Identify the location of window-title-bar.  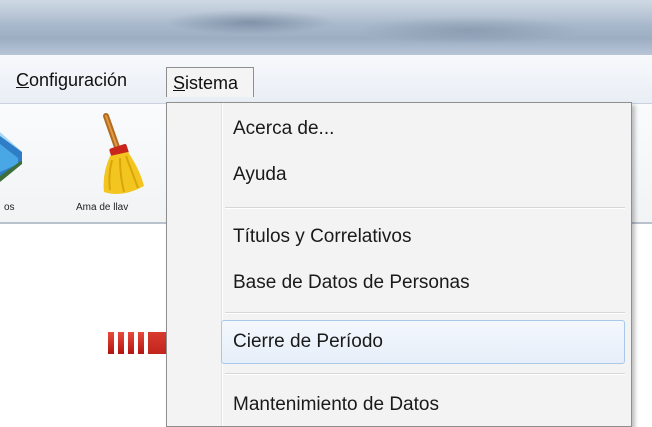
(326, 27).